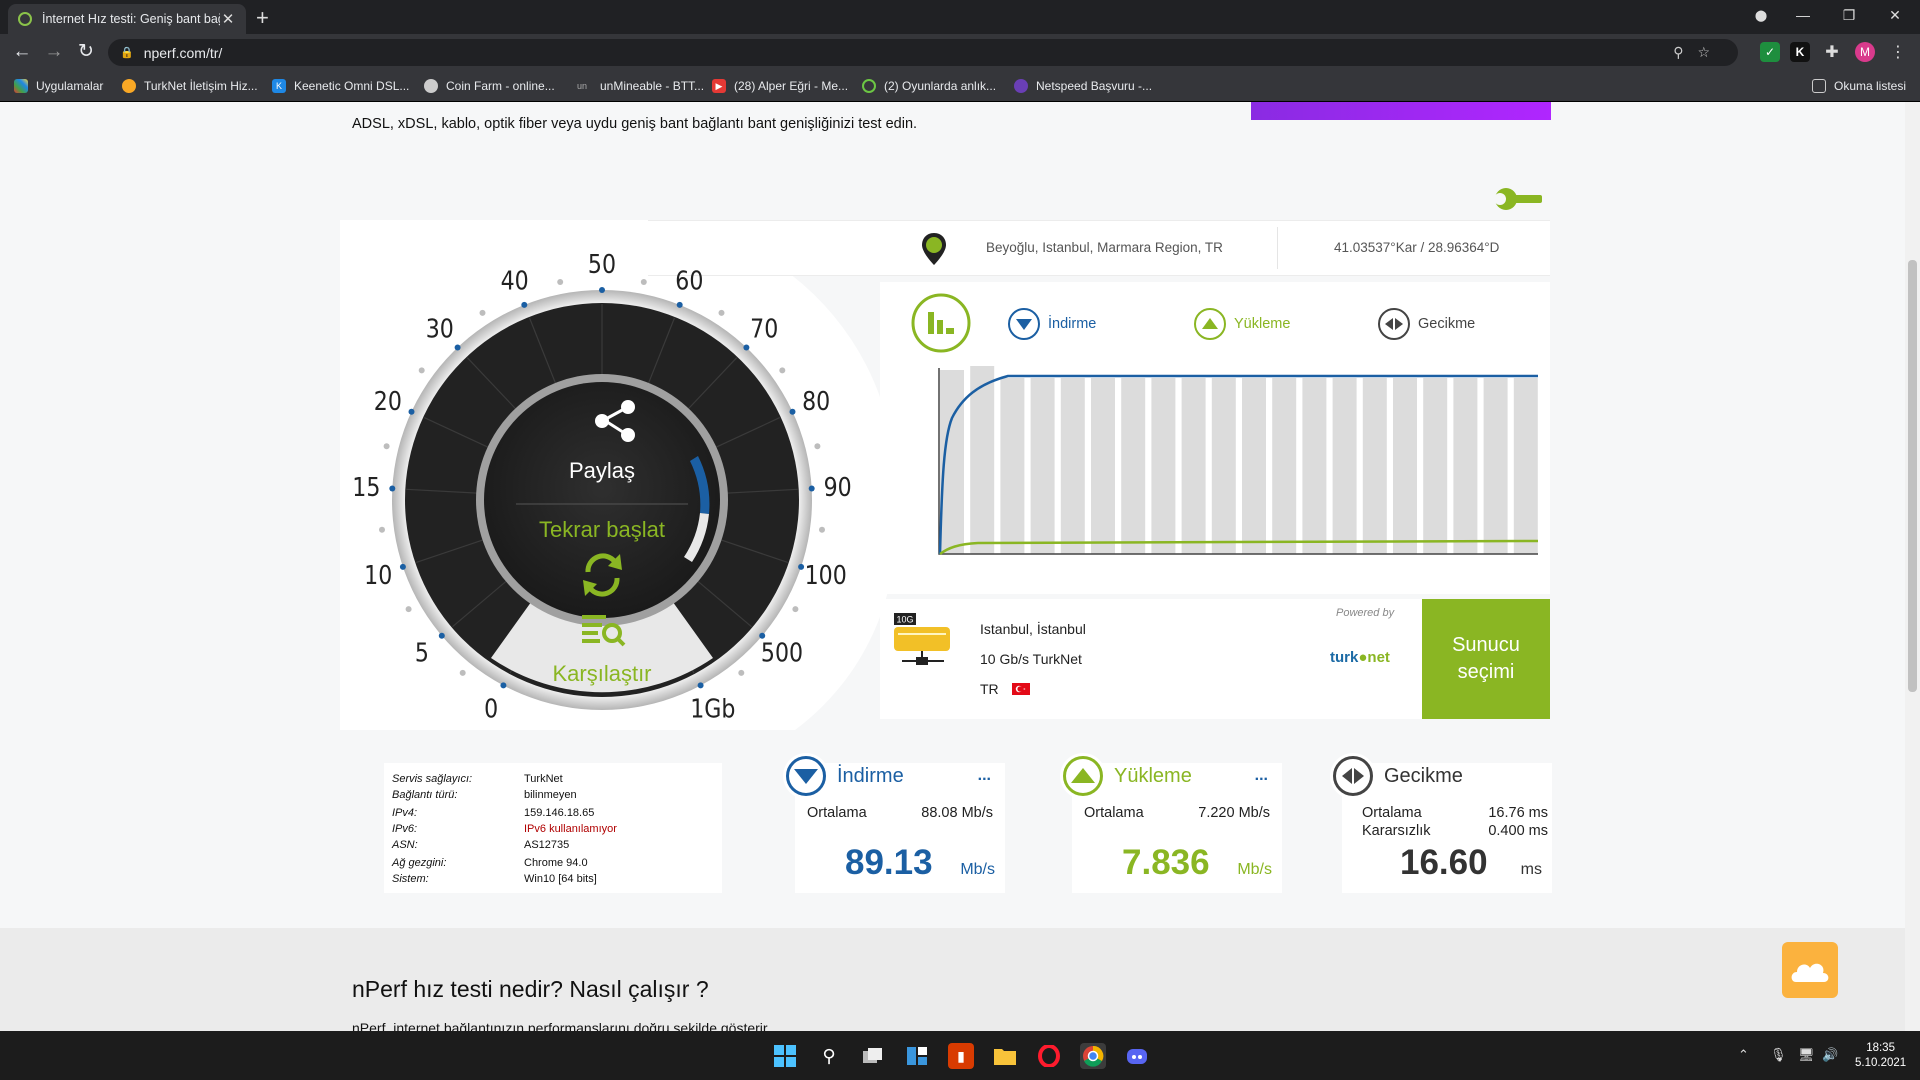  Describe the element at coordinates (228, 19) in the screenshot. I see `close-tab-icon: ✕` at that location.